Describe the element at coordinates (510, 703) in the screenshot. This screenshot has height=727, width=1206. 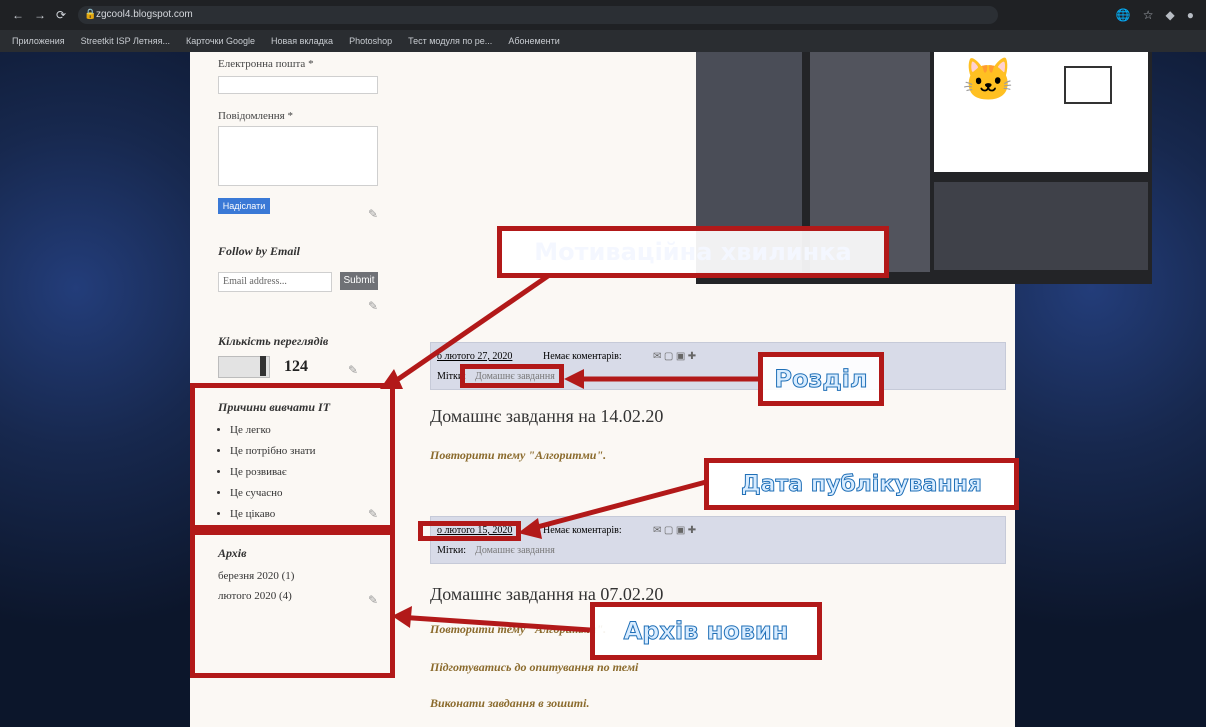
I see `post-body-line: Виконати завдання в зошиті.` at that location.